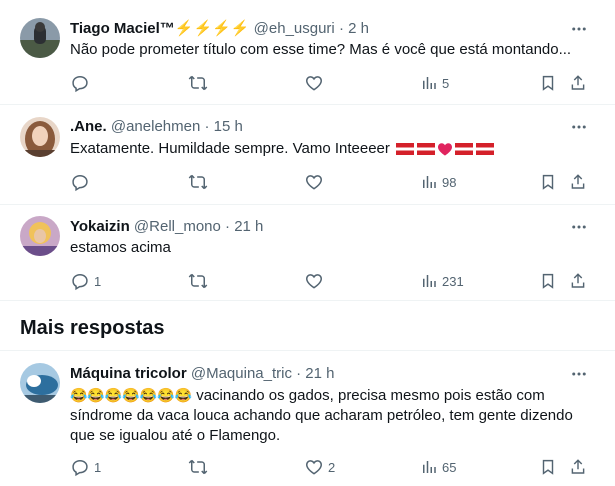  What do you see at coordinates (449, 182) in the screenshot?
I see `views-count: 98` at bounding box center [449, 182].